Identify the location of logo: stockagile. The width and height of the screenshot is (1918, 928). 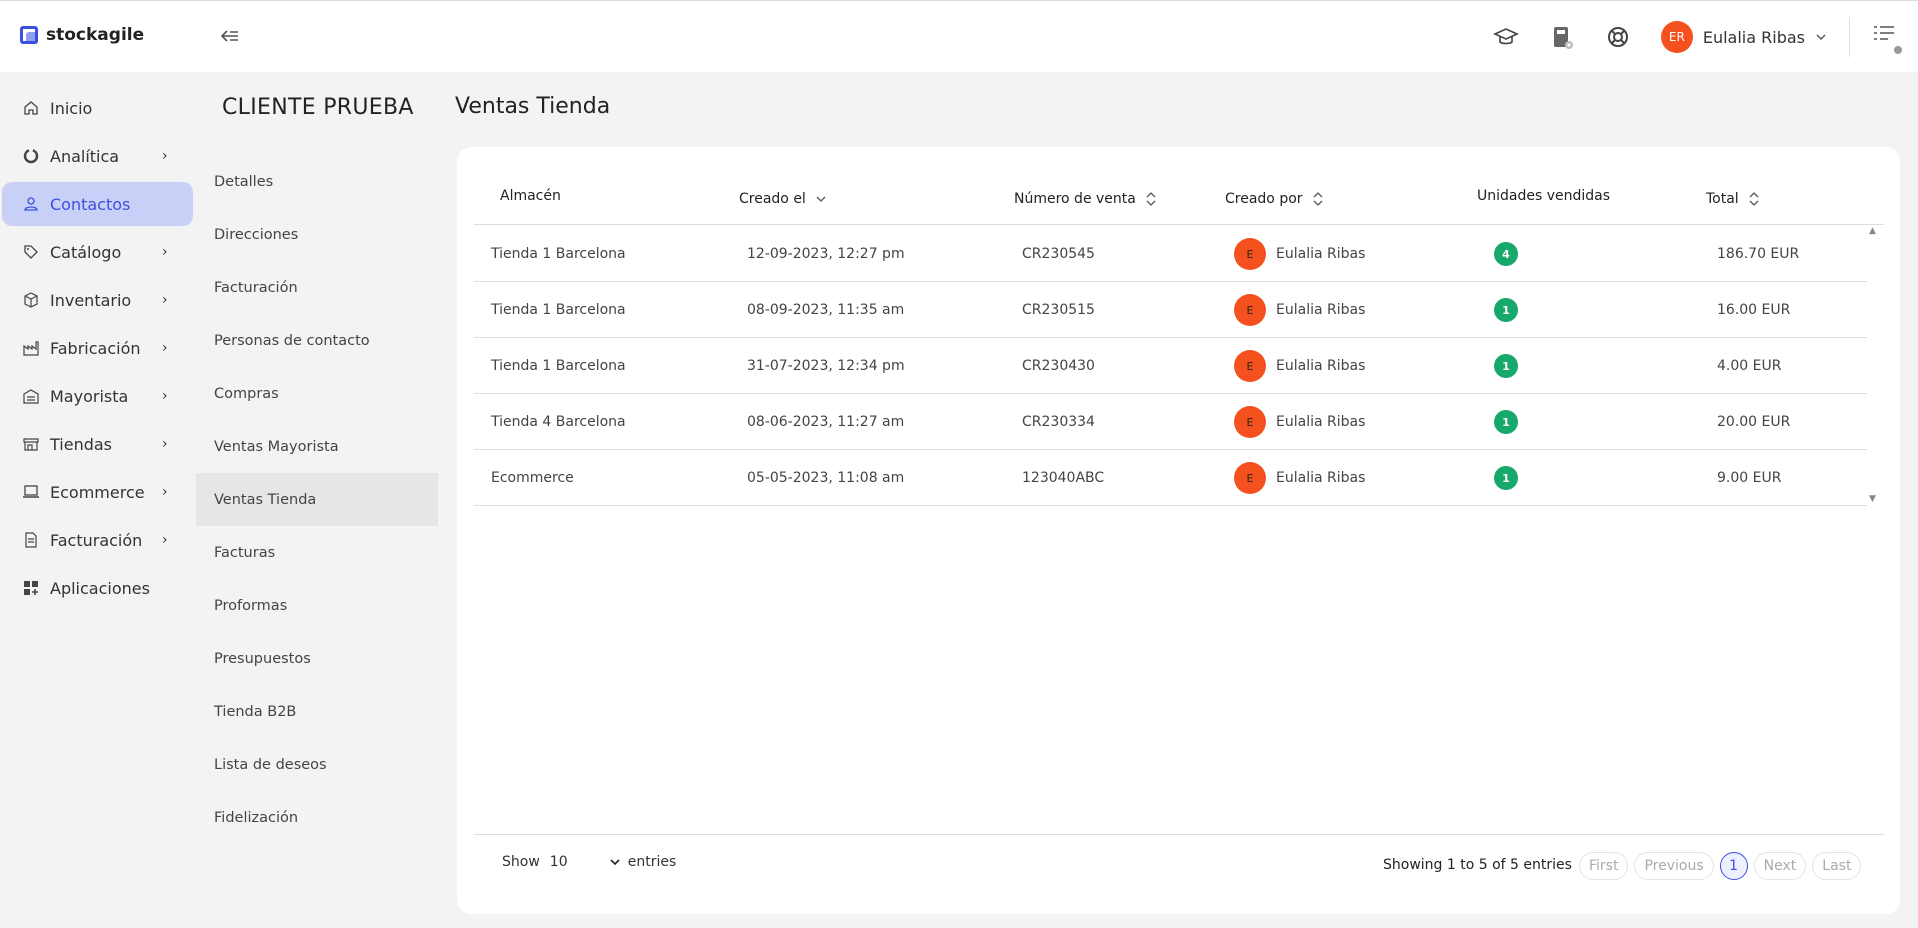
(82, 35).